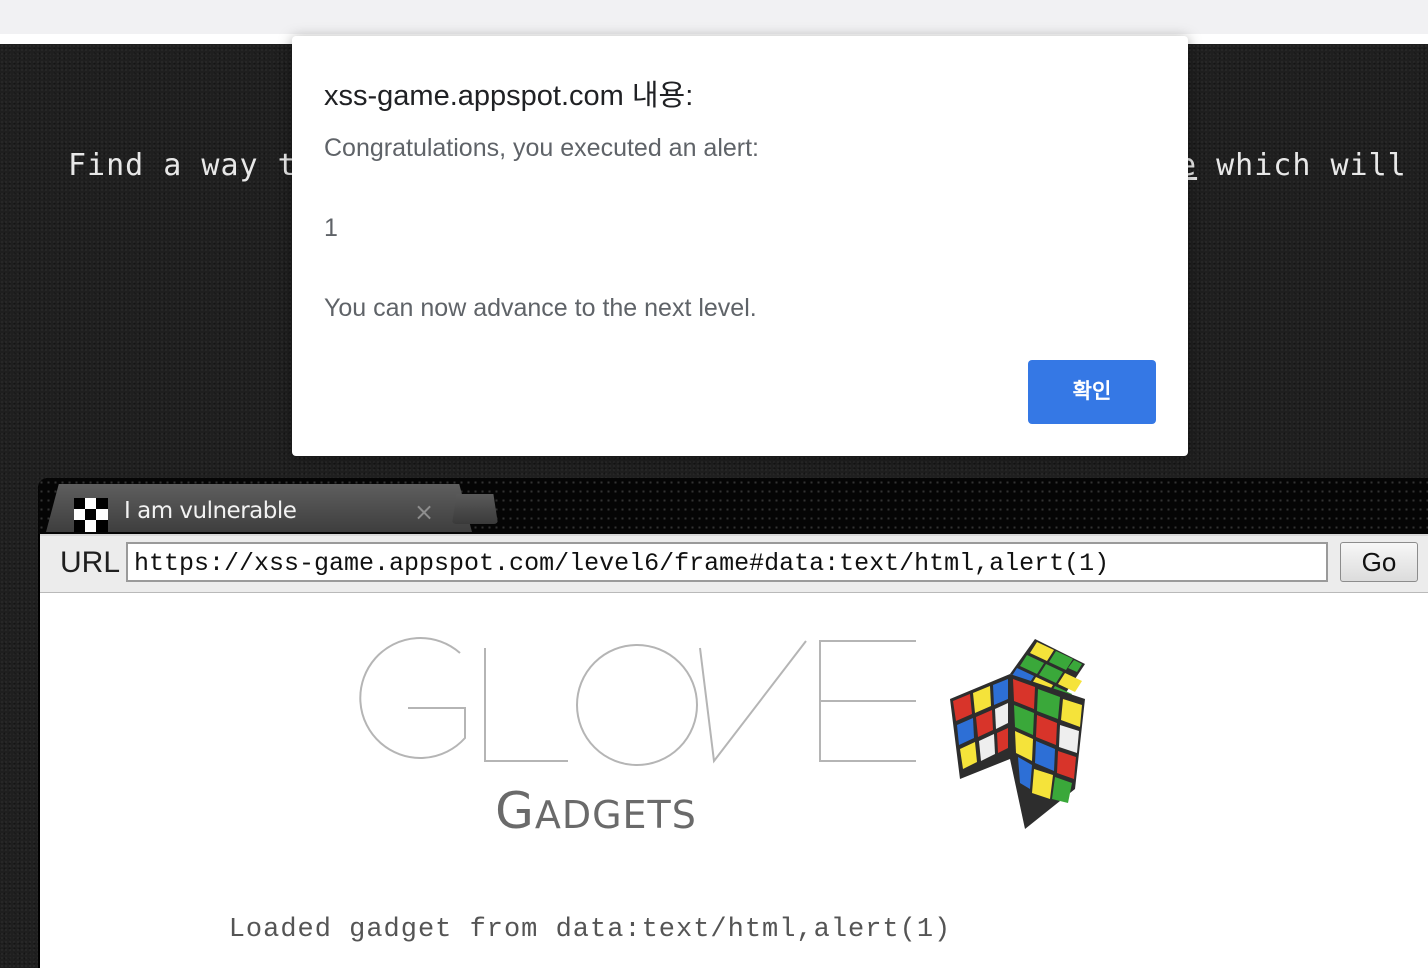 The height and width of the screenshot is (968, 1428). I want to click on tab-title: I am vulnerable, so click(210, 511).